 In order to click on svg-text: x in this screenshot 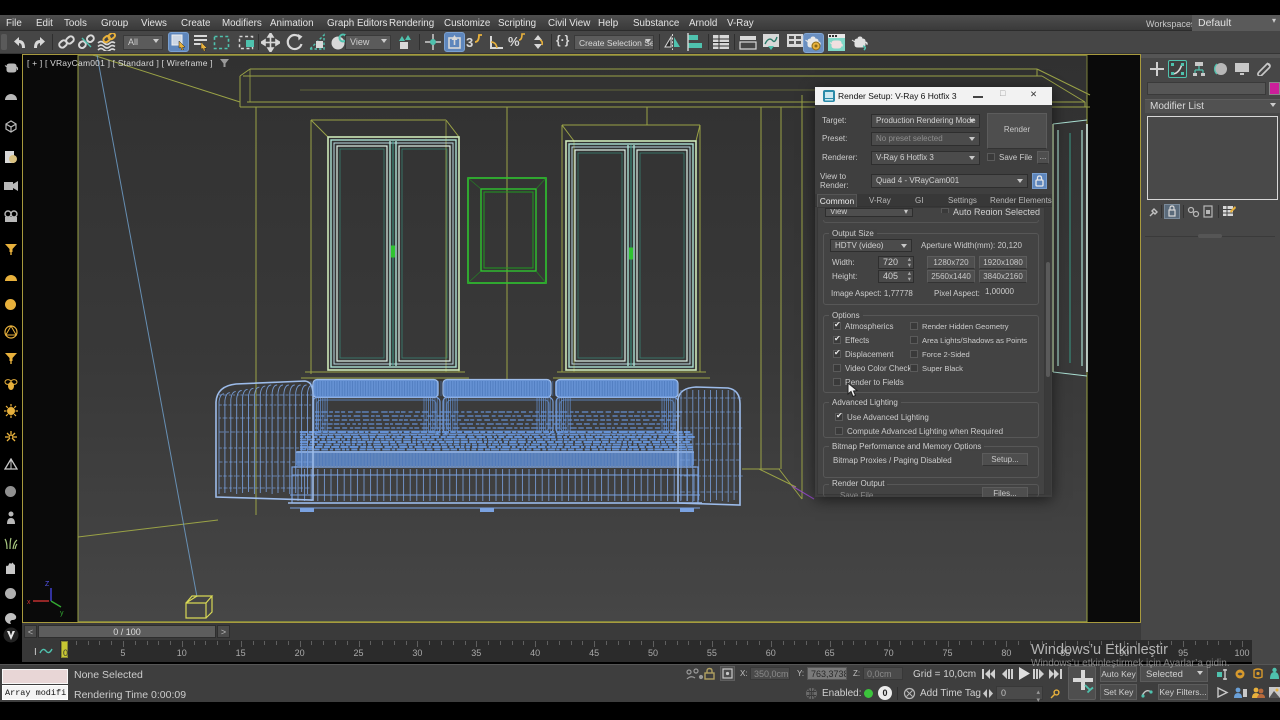, I will do `click(29, 602)`.